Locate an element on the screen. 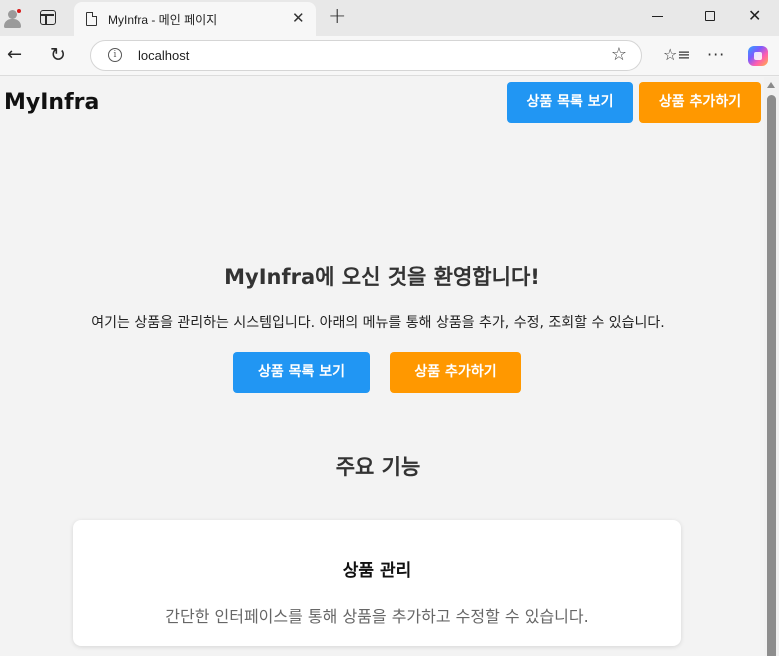 Image resolution: width=779 pixels, height=656 pixels. reload-icon: ↻ is located at coordinates (58, 55).